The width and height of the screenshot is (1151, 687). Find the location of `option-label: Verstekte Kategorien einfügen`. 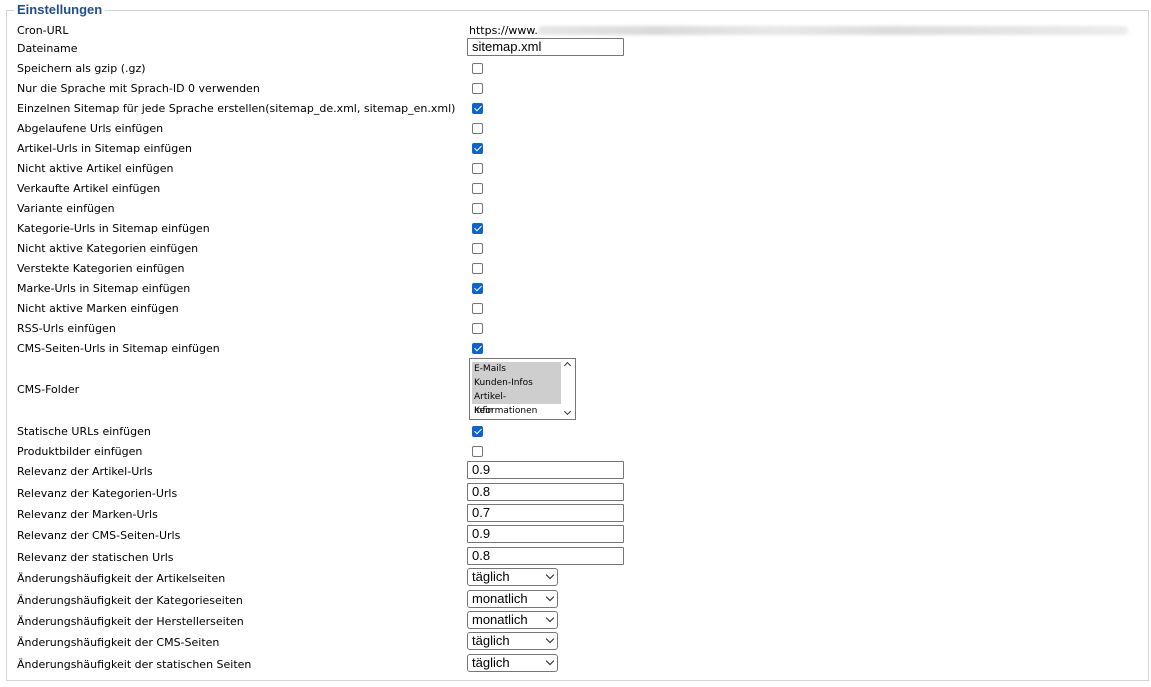

option-label: Verstekte Kategorien einfügen is located at coordinates (101, 268).